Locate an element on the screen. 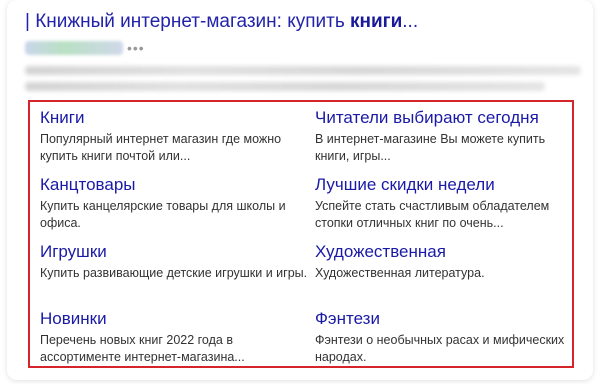  sitelink-title: Канцтовары is located at coordinates (174, 185).